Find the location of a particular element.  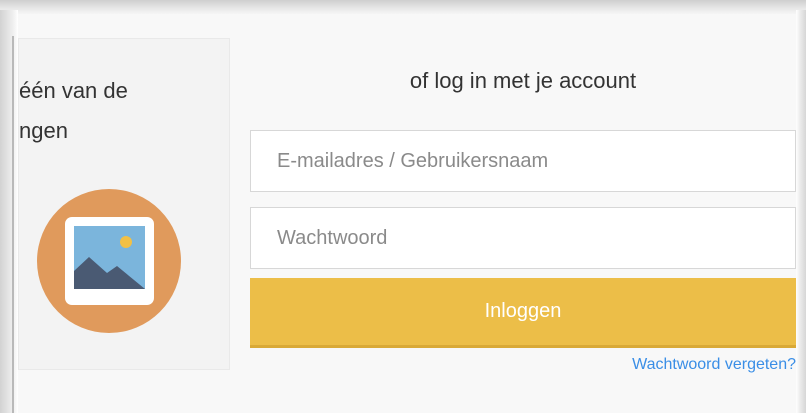

window-top-shadow is located at coordinates (403, 7).